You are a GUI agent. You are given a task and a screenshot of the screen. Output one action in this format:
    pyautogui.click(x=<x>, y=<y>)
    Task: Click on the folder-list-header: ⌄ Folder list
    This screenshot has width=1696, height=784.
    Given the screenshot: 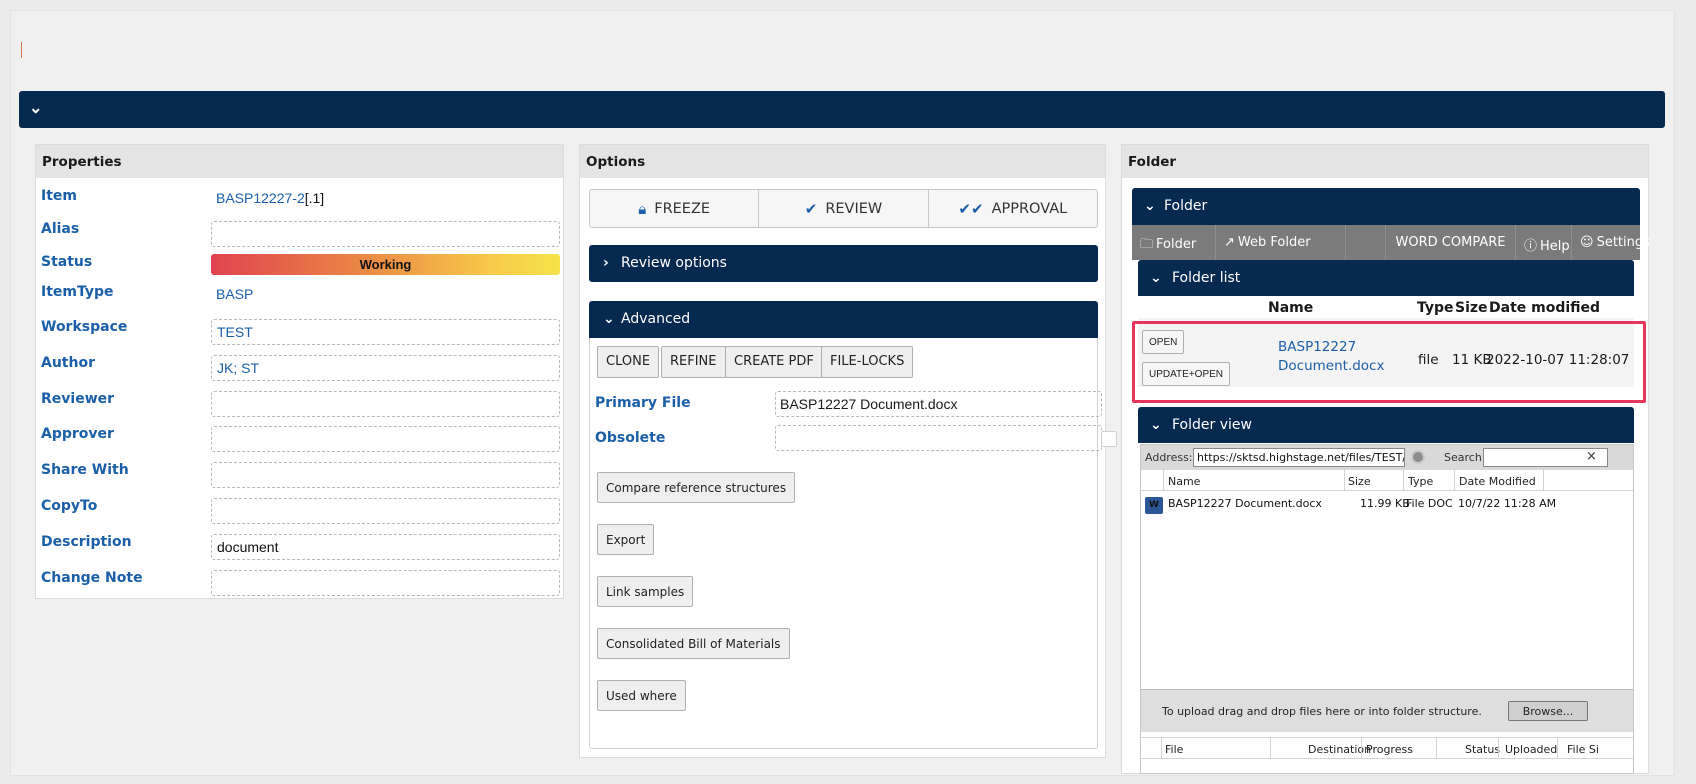 What is the action you would take?
    pyautogui.click(x=1386, y=278)
    